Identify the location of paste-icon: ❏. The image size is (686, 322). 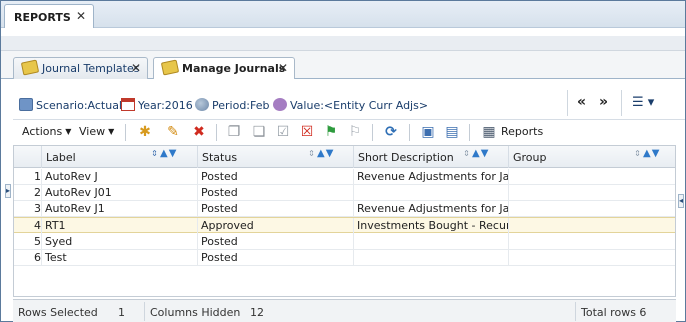
(259, 132).